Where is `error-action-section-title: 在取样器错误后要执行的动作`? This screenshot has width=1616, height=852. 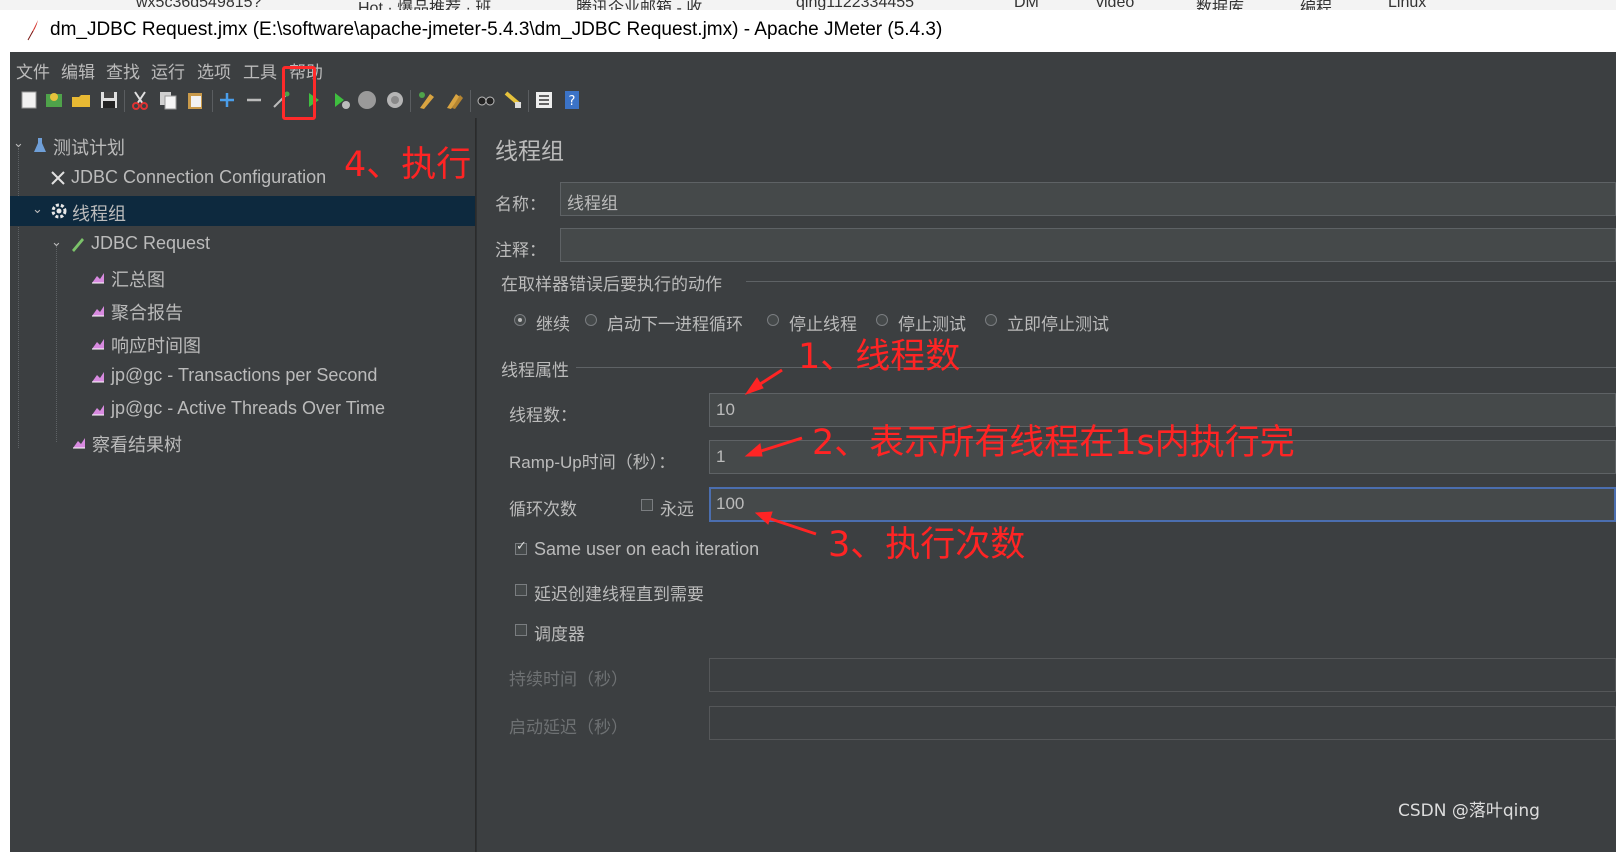
error-action-section-title: 在取样器错误后要执行的动作 is located at coordinates (611, 285).